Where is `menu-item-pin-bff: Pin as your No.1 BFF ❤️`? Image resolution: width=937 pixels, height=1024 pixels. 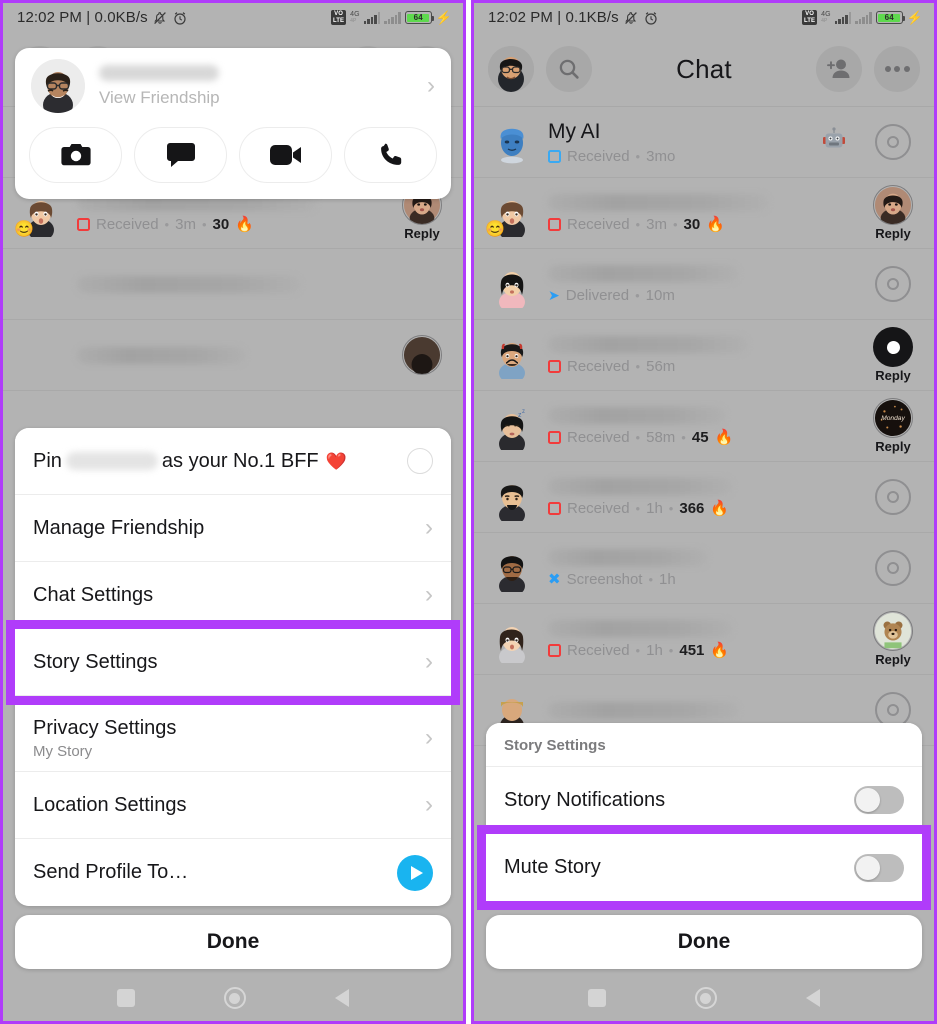
menu-item-pin-bff: Pin as your No.1 BFF ❤️ is located at coordinates (233, 461).